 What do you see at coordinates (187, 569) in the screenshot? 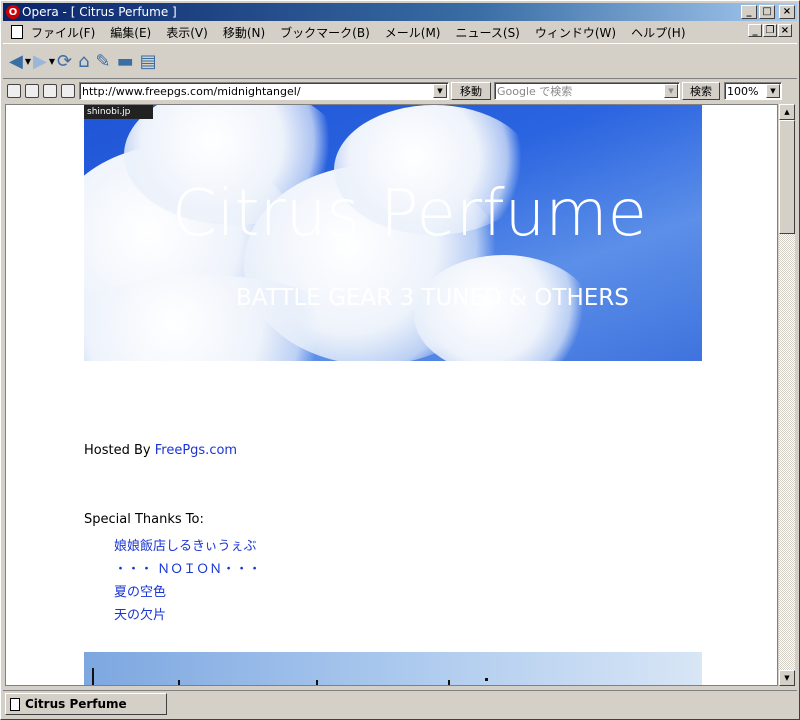
I see `thanks-link-noion: ・・・ ＮＯＩＯＮ・・・` at bounding box center [187, 569].